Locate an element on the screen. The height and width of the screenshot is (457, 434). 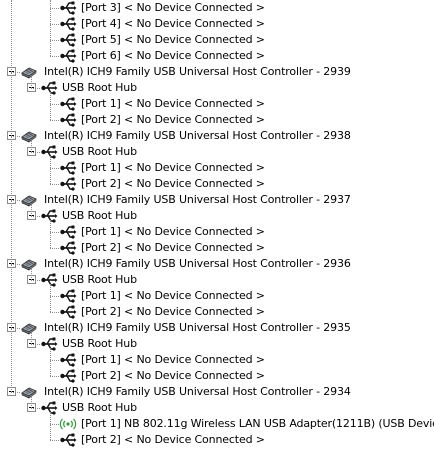
port-number: [Port 3] is located at coordinates (101, 7).